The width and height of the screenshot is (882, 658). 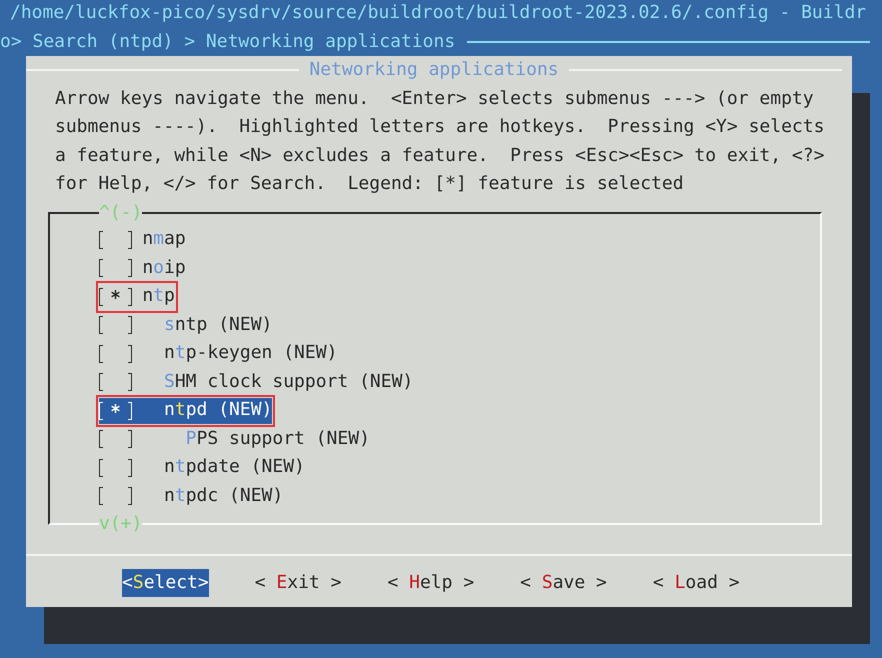 What do you see at coordinates (298, 582) in the screenshot?
I see `menu-button: < Exit >` at bounding box center [298, 582].